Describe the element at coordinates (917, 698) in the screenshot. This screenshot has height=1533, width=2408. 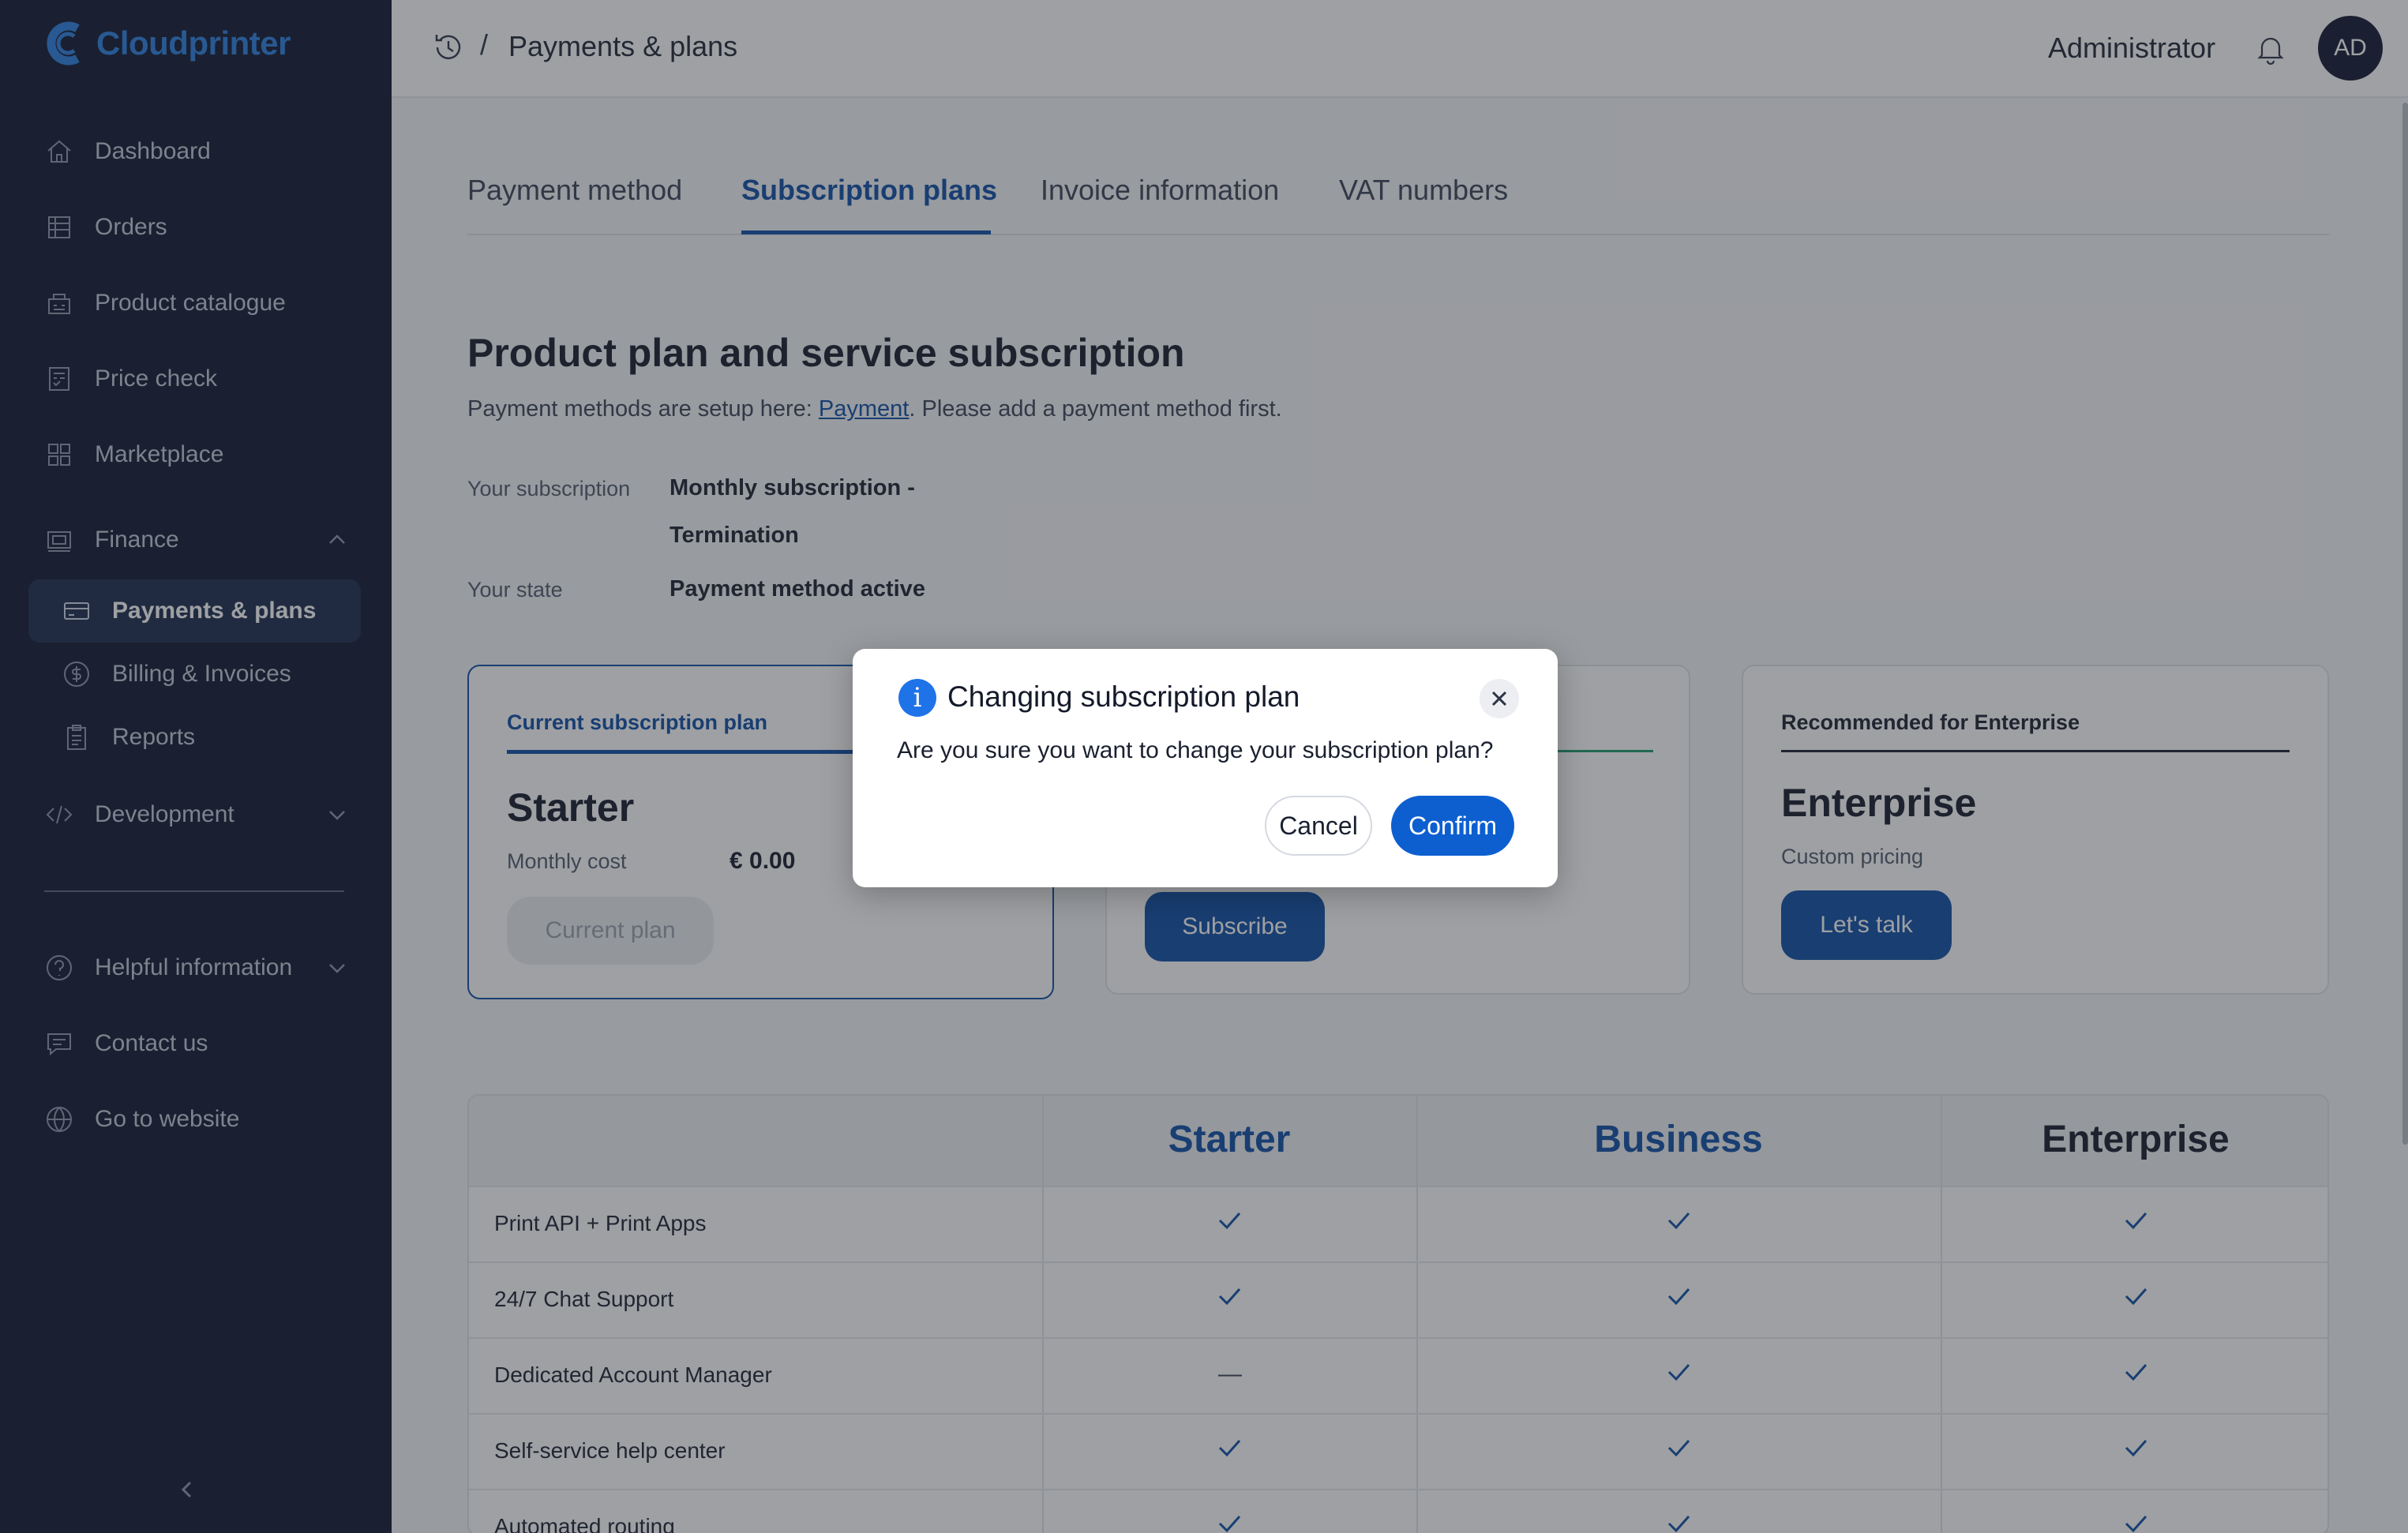
I see `info-icon: i` at that location.